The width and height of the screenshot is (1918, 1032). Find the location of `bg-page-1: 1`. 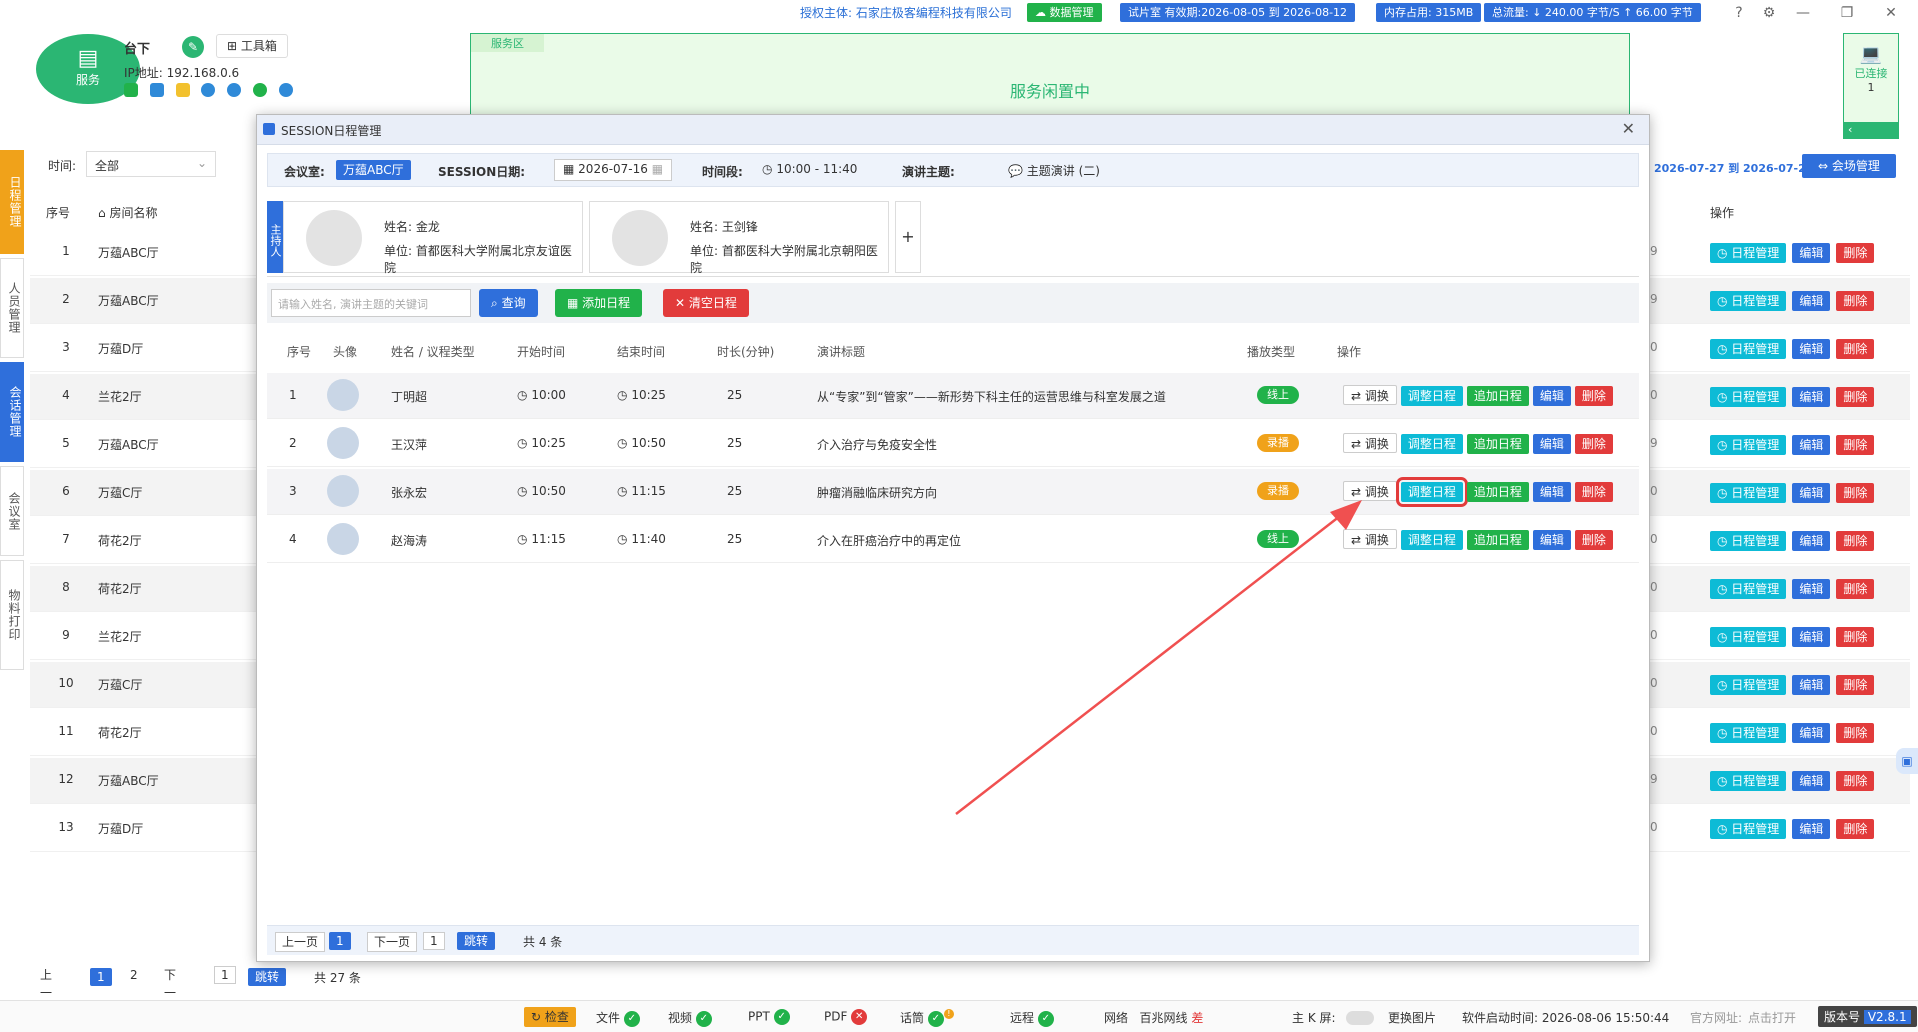

bg-page-1: 1 is located at coordinates (101, 977).